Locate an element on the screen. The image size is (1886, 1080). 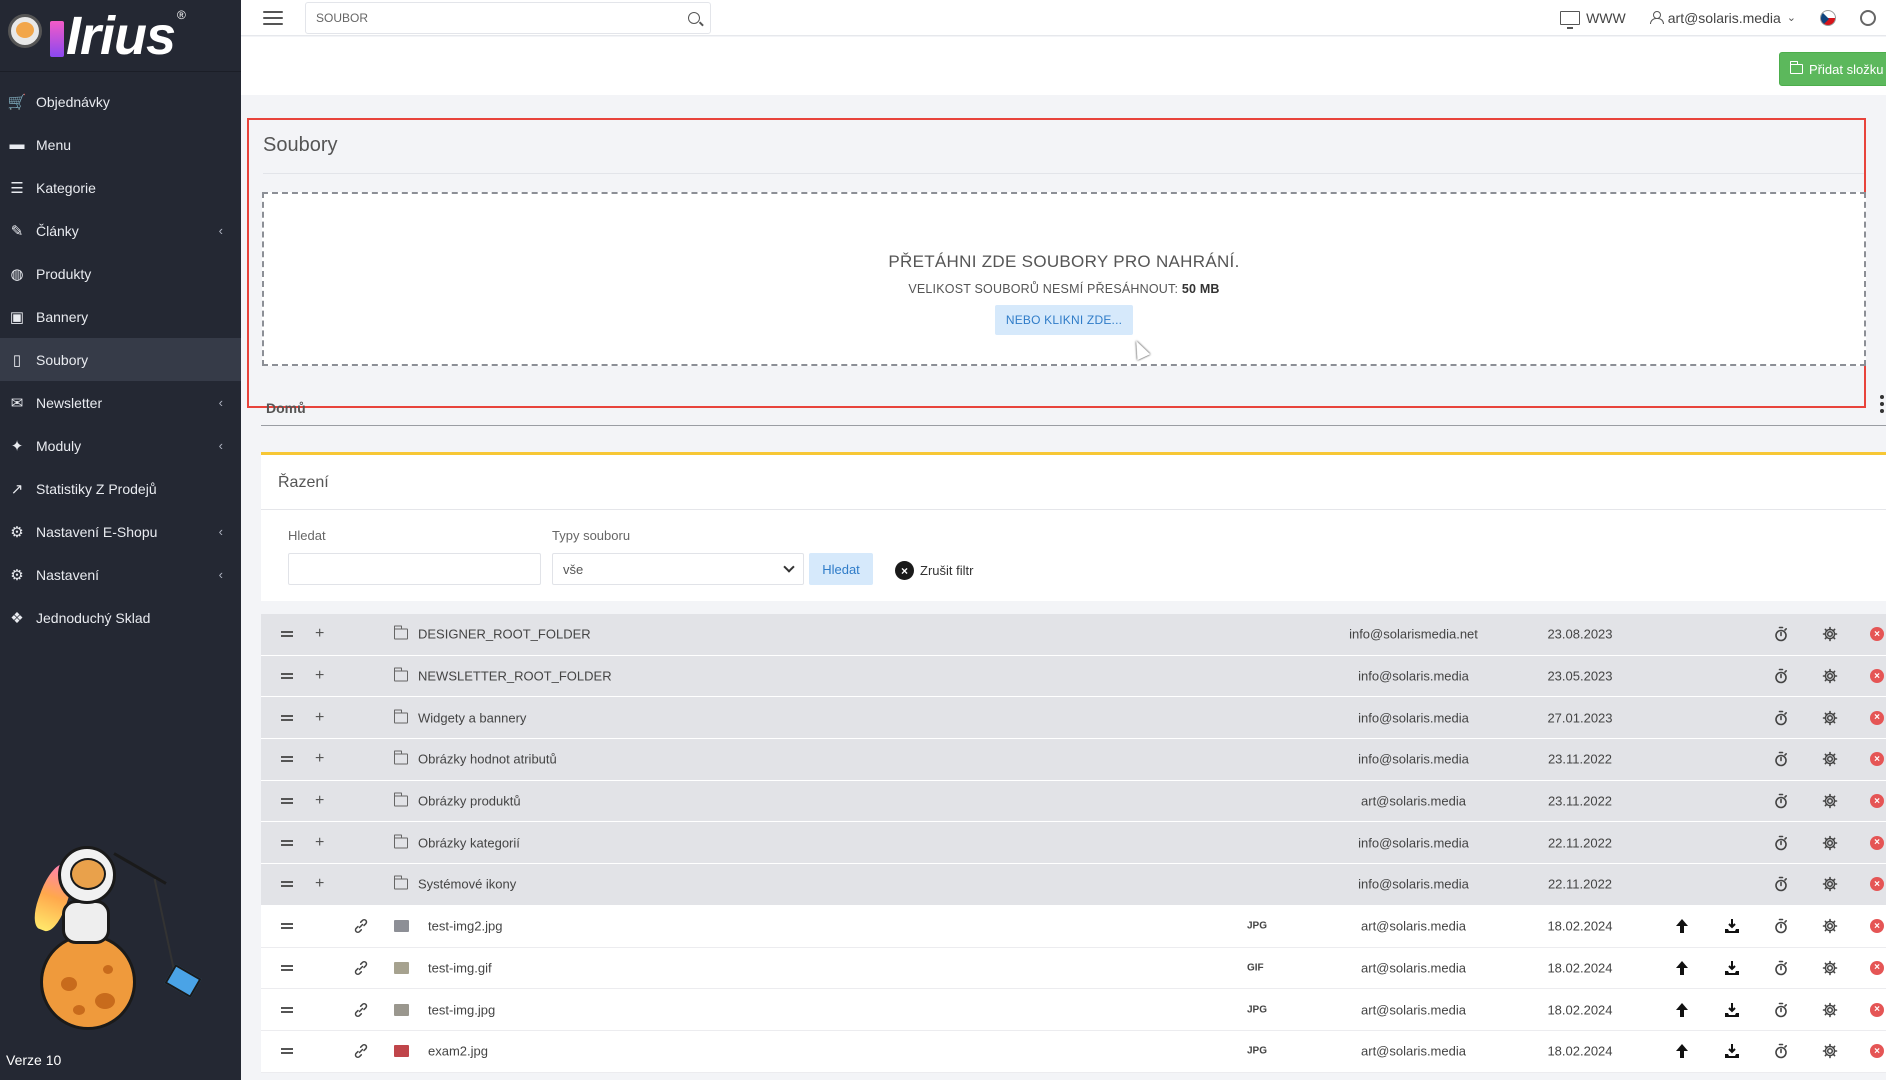
search-button: Hledat is located at coordinates (841, 569).